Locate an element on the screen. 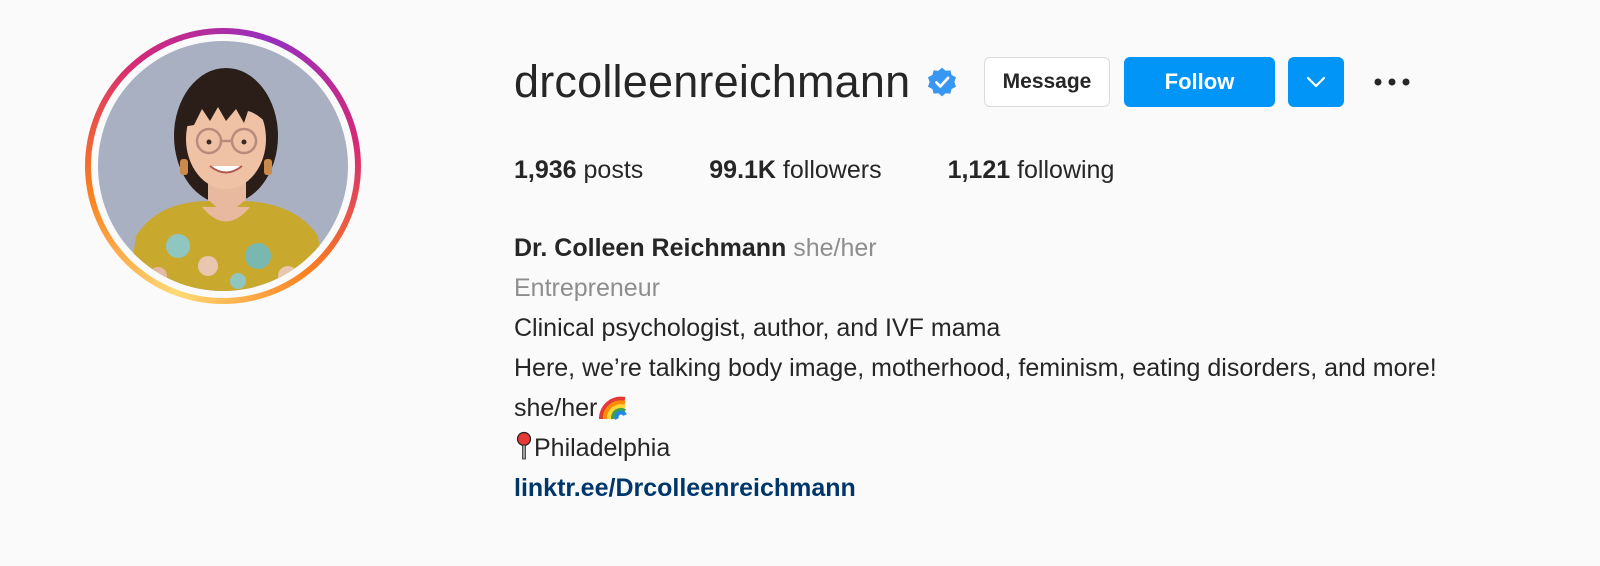 This screenshot has width=1600, height=566. profile-avatar-story-ring is located at coordinates (223, 166).